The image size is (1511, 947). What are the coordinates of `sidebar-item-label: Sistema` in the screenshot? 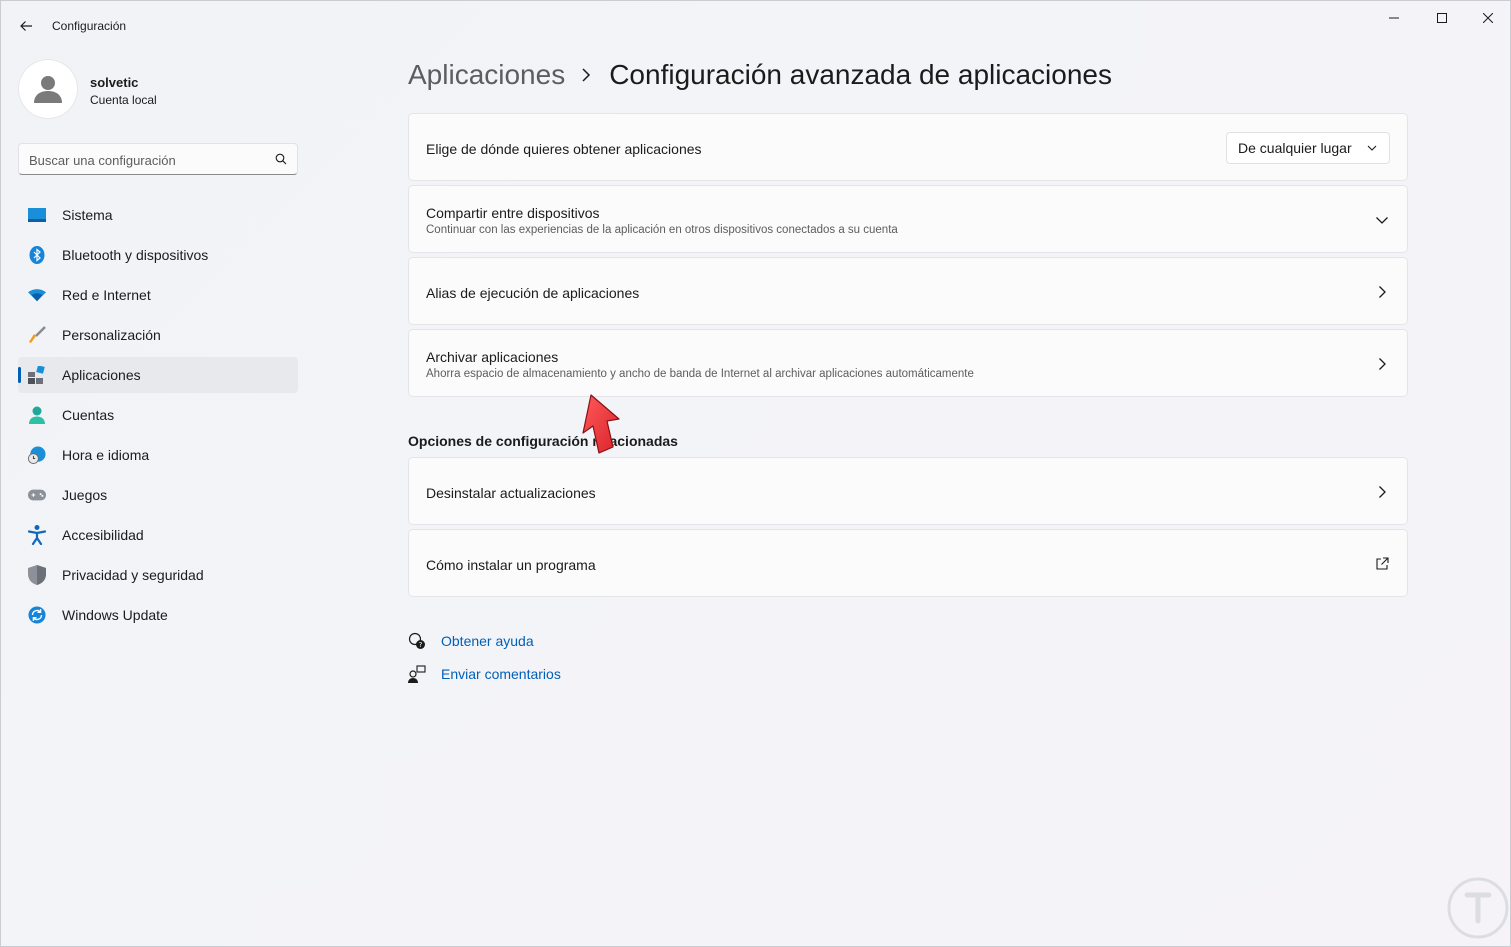 It's located at (87, 215).